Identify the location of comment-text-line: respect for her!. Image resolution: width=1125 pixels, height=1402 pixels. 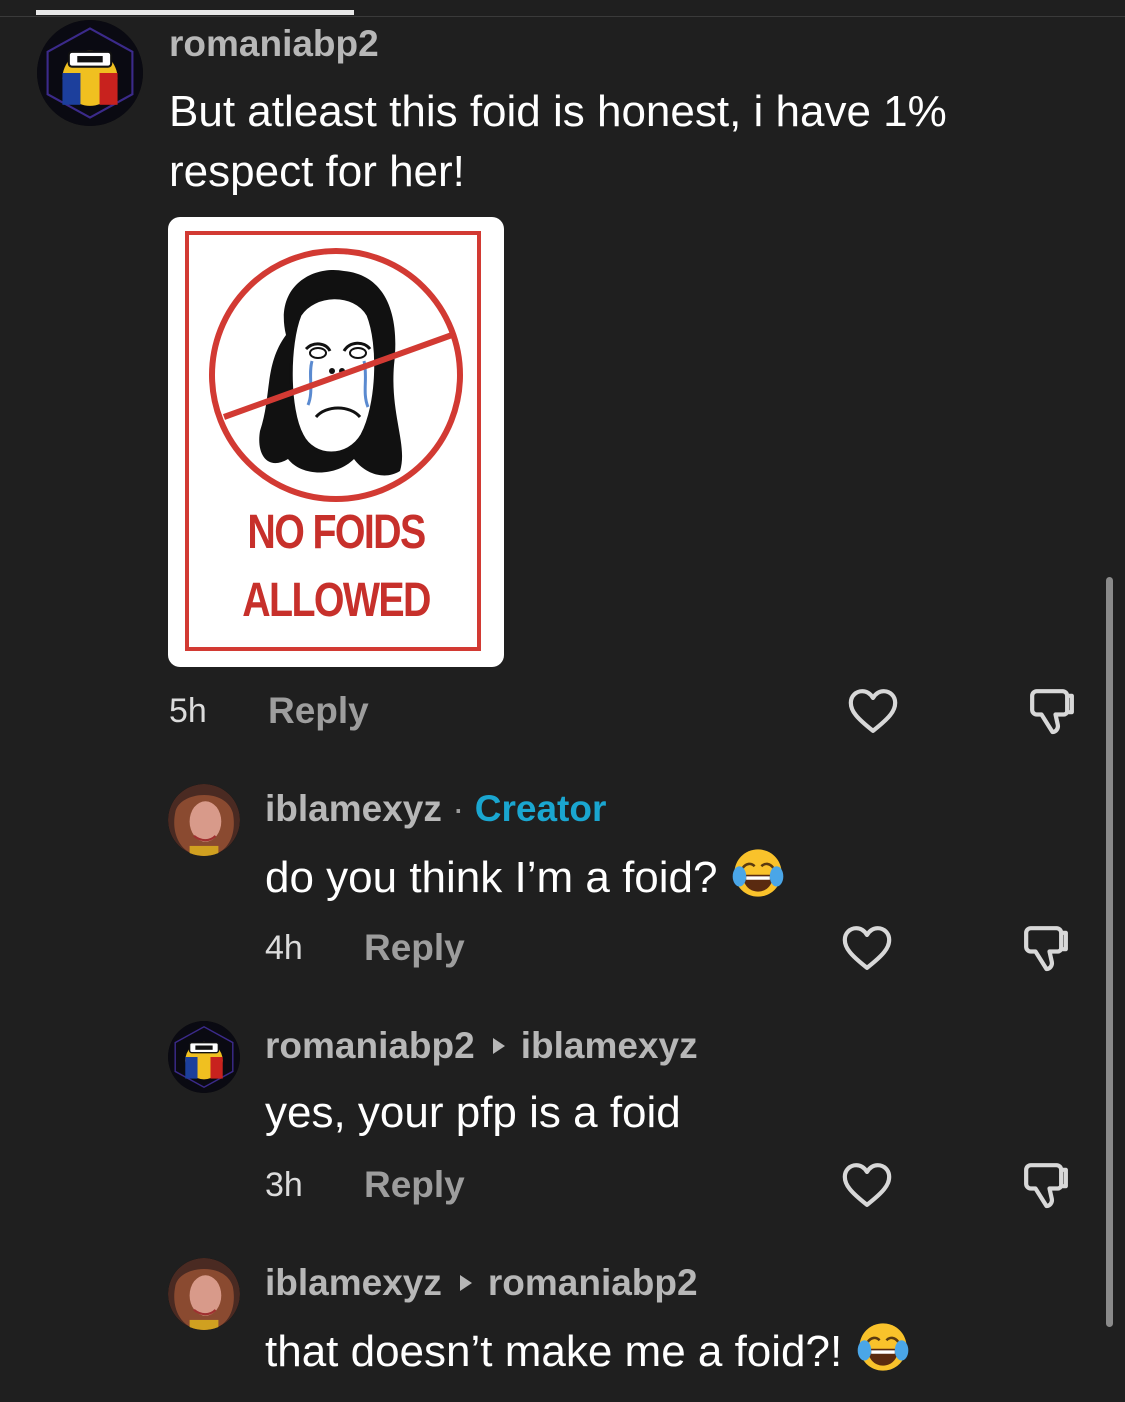
(317, 171).